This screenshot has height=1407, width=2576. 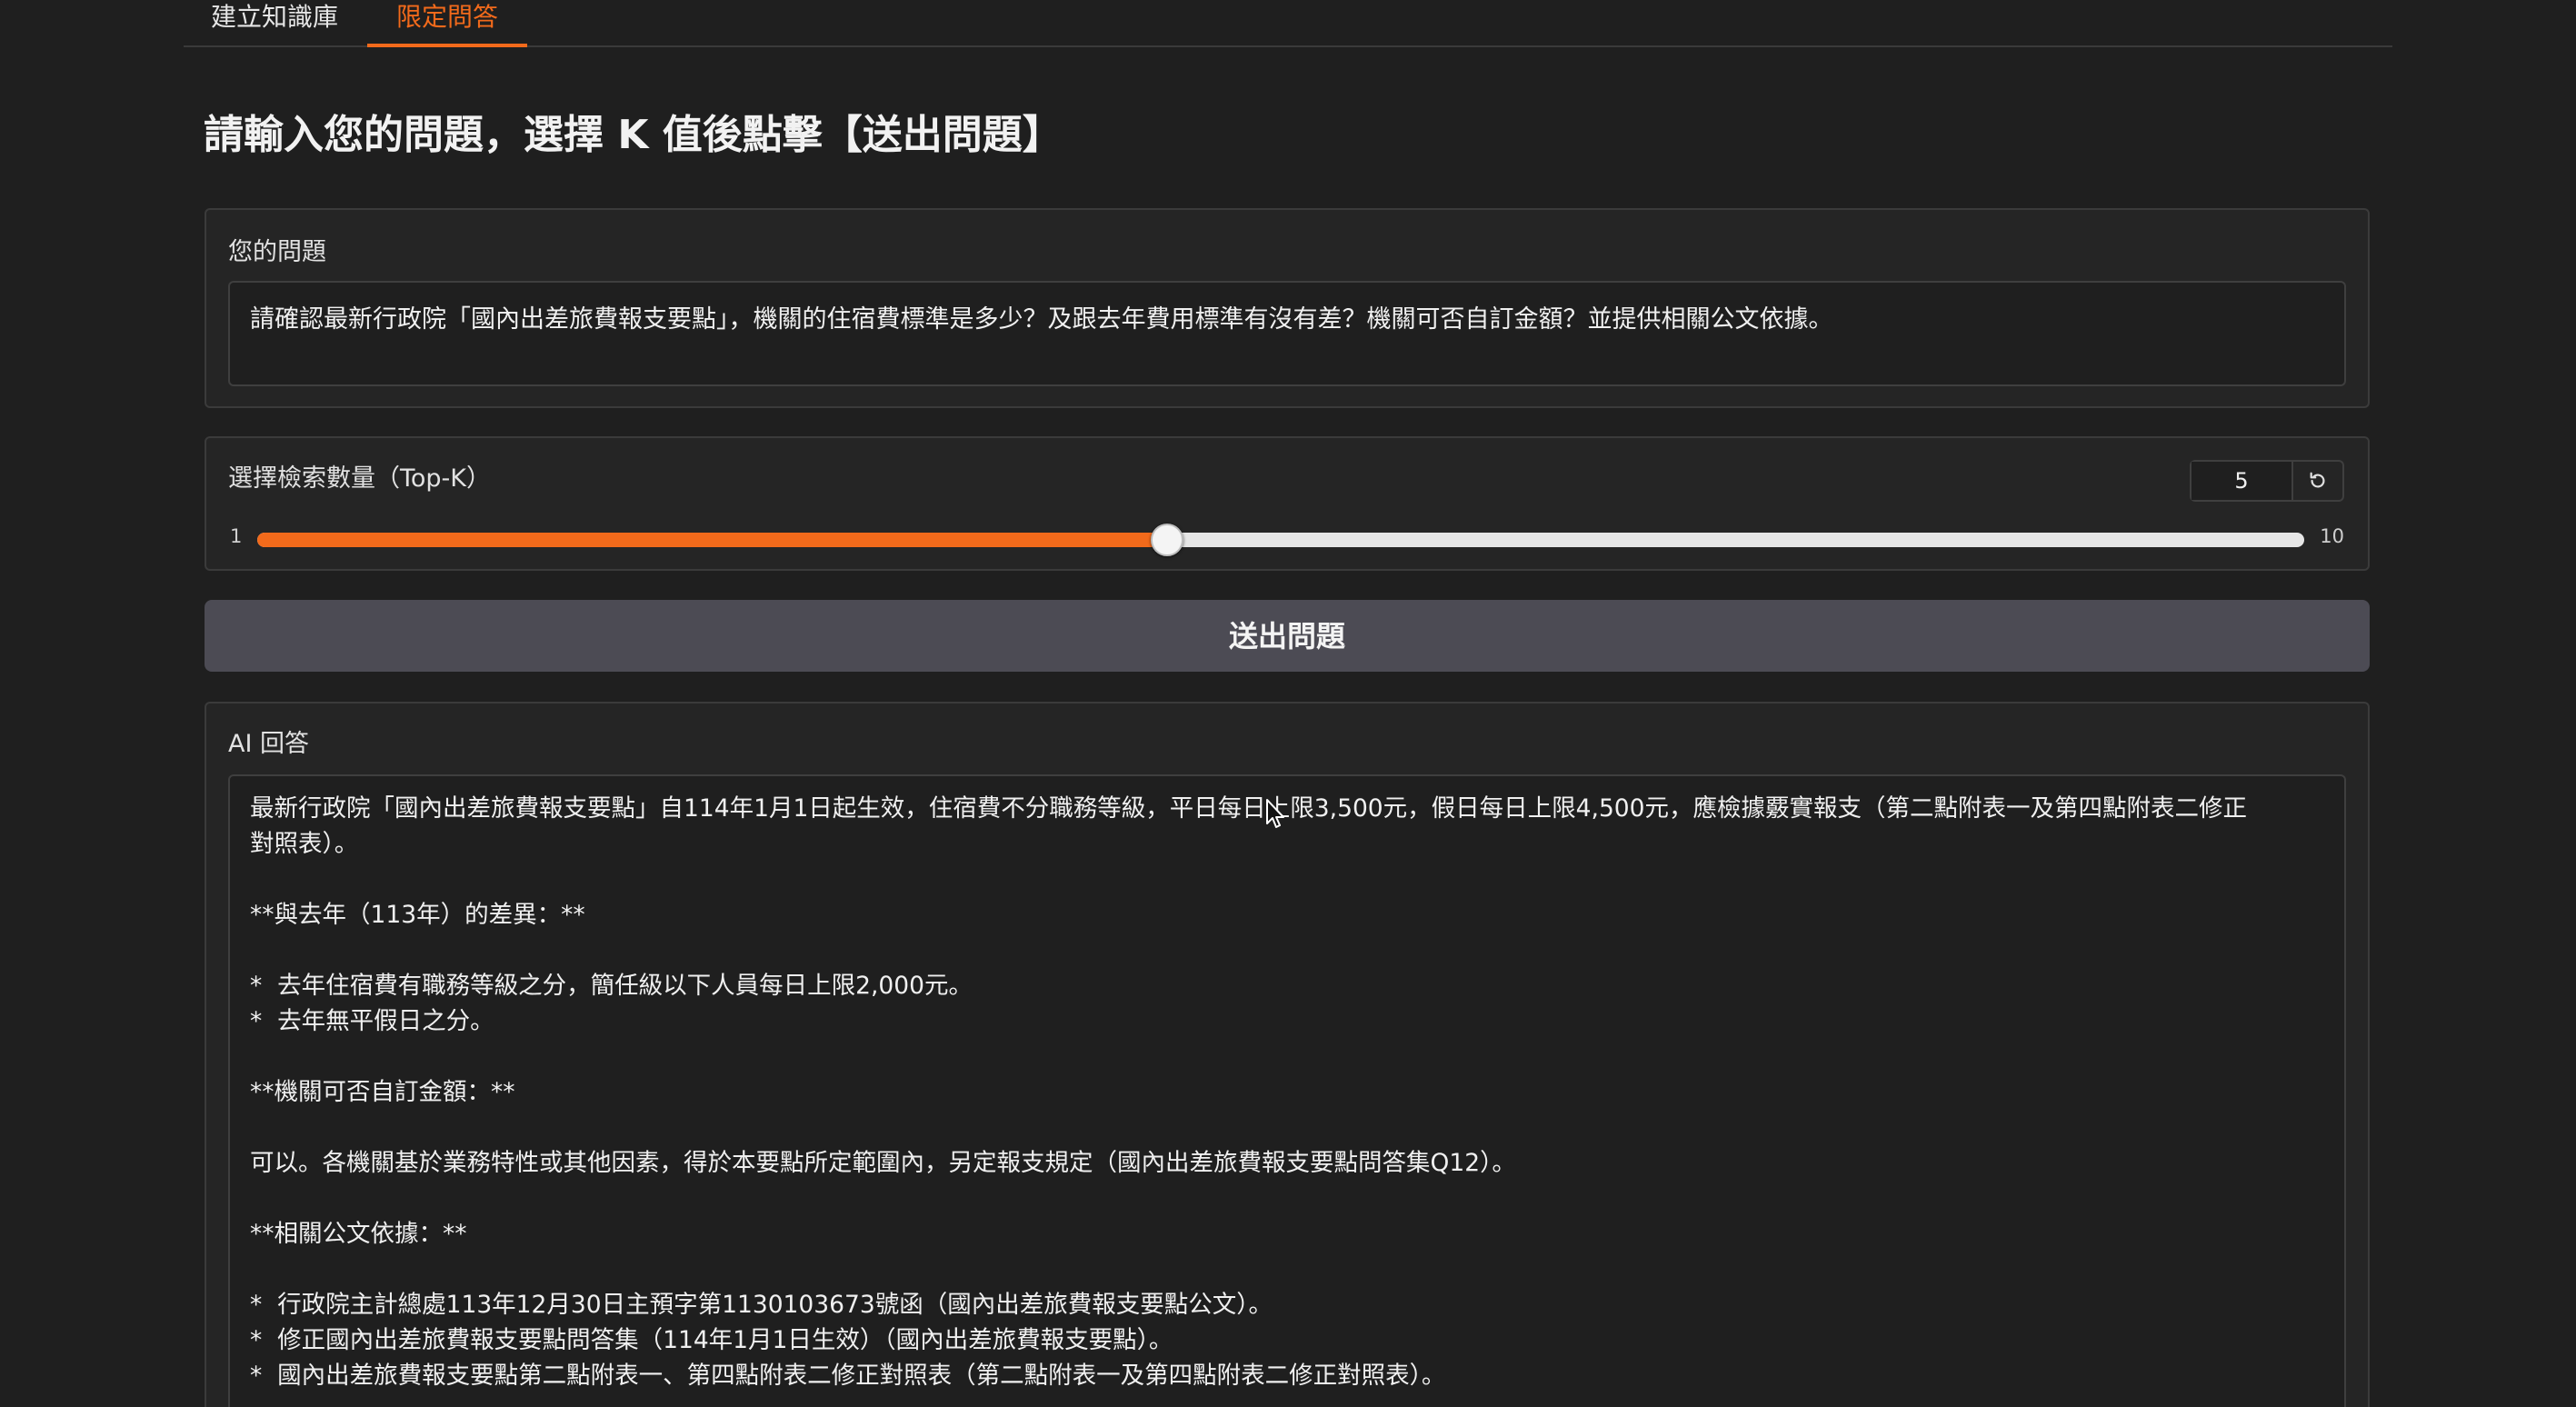 I want to click on answer-line: **機關可否自訂金額：**, so click(x=382, y=1092).